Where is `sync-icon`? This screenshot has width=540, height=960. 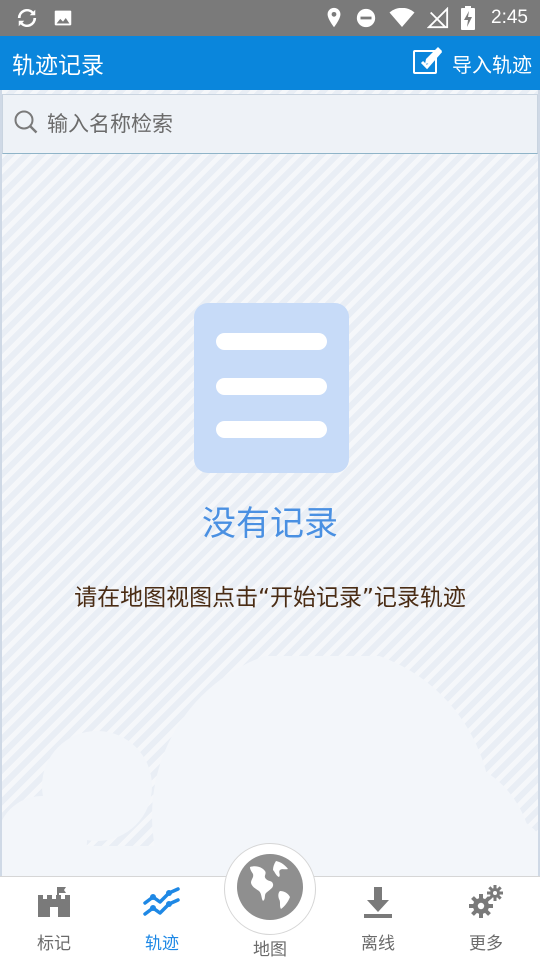 sync-icon is located at coordinates (27, 18).